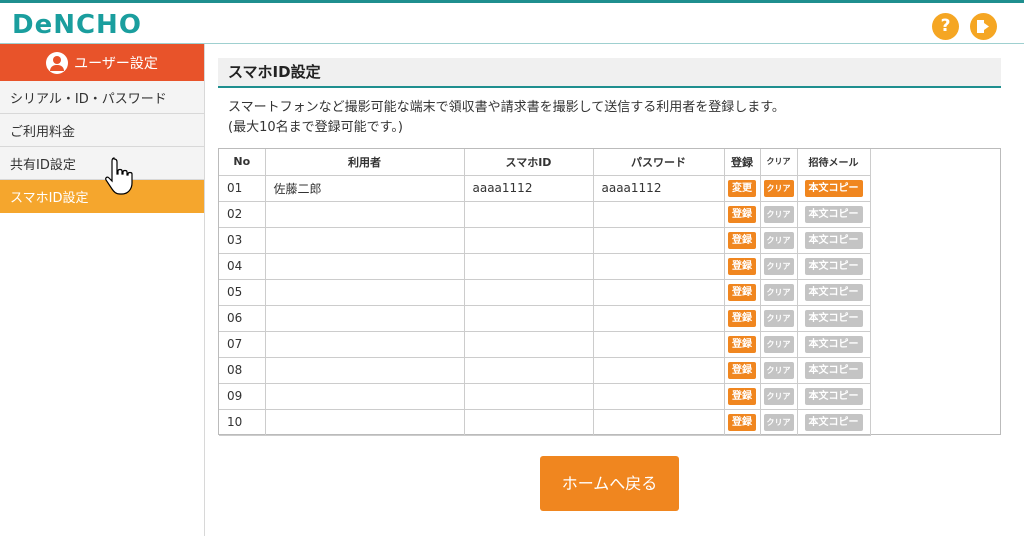 The width and height of the screenshot is (1024, 536). I want to click on table-row: 10 登録 クリア 本文コピー, so click(545, 422).